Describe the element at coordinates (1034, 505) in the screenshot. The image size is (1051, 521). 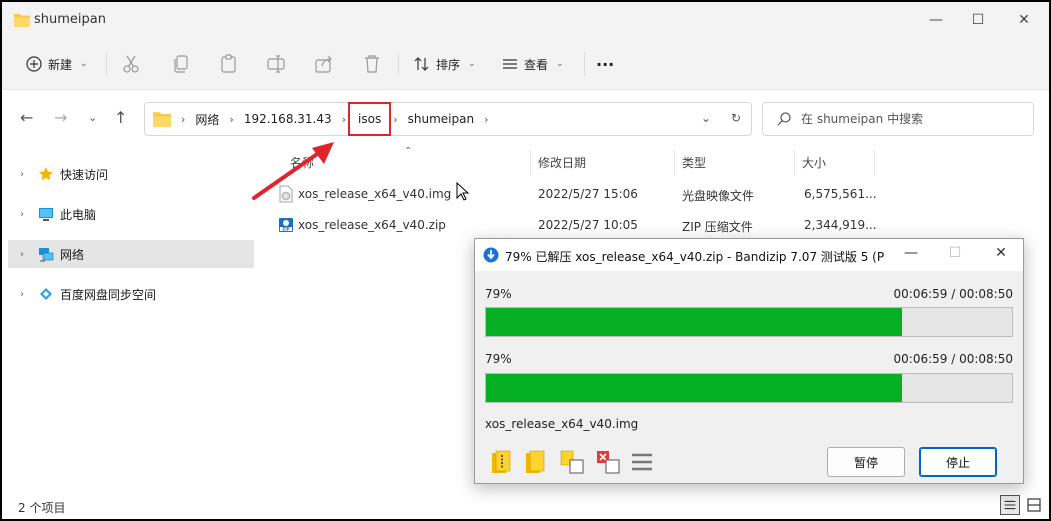
I see `tiles-view-icon` at that location.